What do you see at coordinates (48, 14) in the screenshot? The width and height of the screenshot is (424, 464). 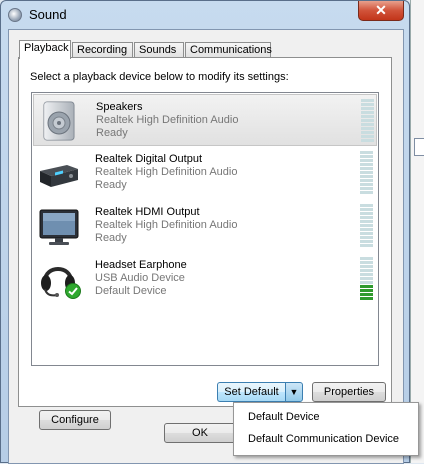 I see `window-title: Sound` at bounding box center [48, 14].